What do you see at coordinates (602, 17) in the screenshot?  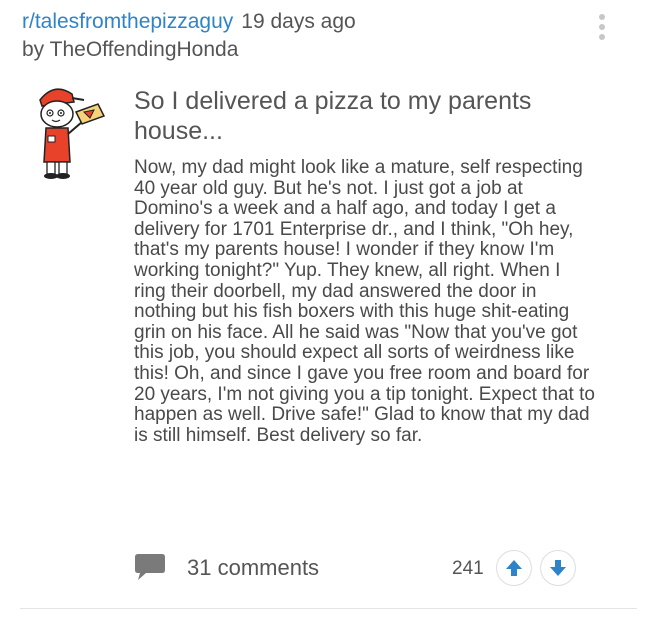 I see `vertical-dots-icon` at bounding box center [602, 17].